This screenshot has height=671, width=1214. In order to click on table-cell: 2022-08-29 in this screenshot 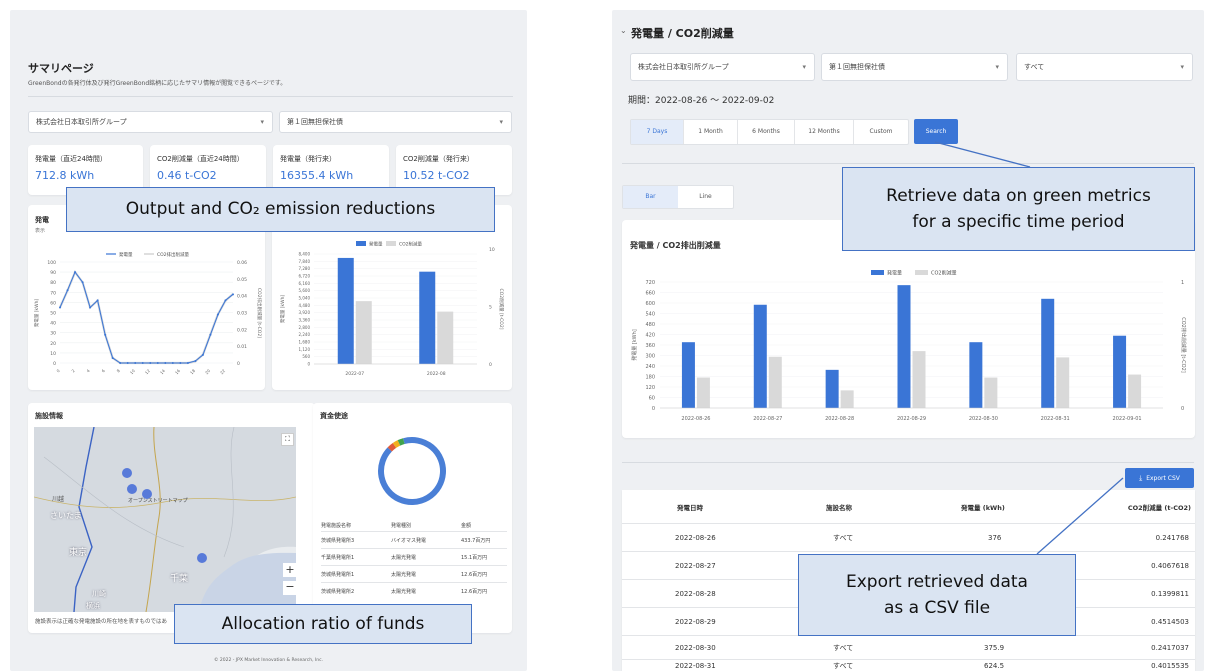, I will do `click(695, 621)`.